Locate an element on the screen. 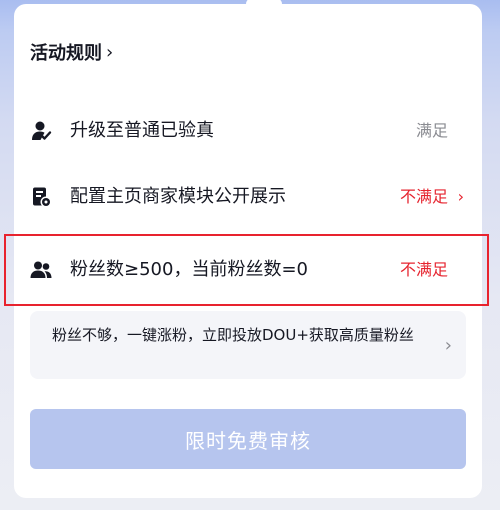 This screenshot has width=500, height=510. free-review-button-label: 限时免费审核 is located at coordinates (248, 440).